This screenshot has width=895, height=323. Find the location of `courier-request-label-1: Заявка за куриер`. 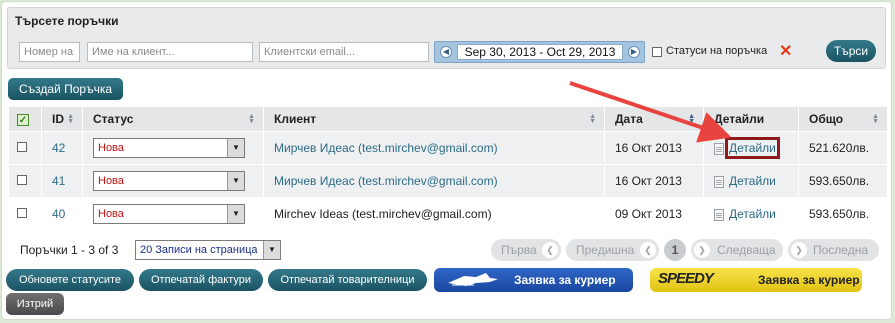

courier-request-label-1: Заявка за куриер is located at coordinates (565, 280).